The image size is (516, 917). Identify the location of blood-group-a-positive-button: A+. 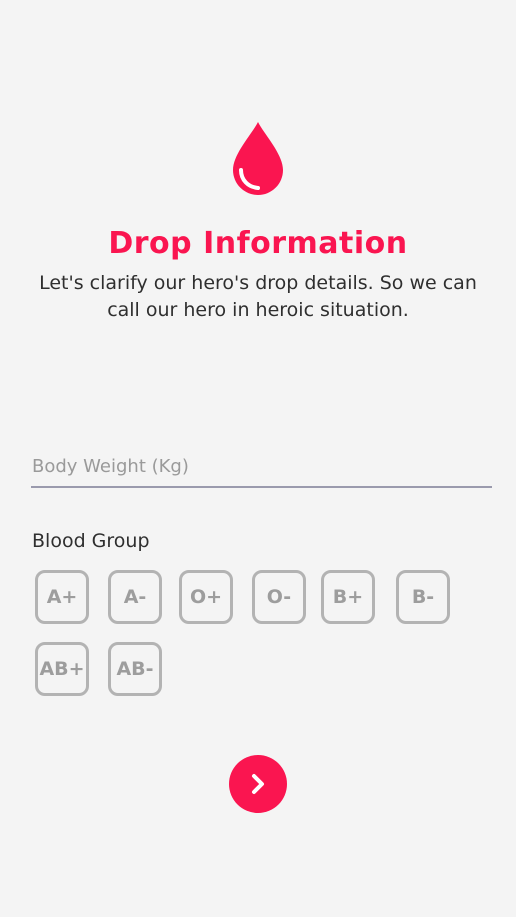
(62, 597).